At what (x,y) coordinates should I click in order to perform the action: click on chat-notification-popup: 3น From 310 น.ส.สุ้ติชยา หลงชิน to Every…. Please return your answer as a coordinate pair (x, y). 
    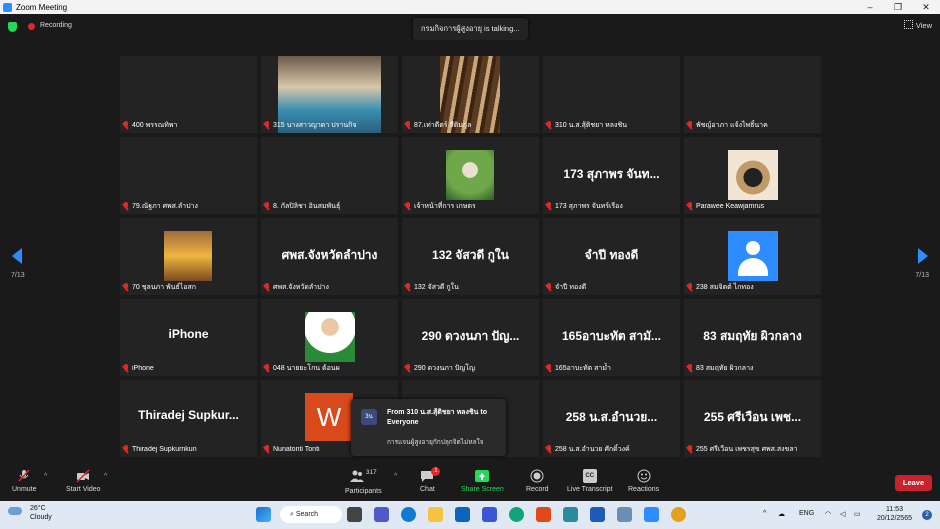
    Looking at the image, I should click on (428, 427).